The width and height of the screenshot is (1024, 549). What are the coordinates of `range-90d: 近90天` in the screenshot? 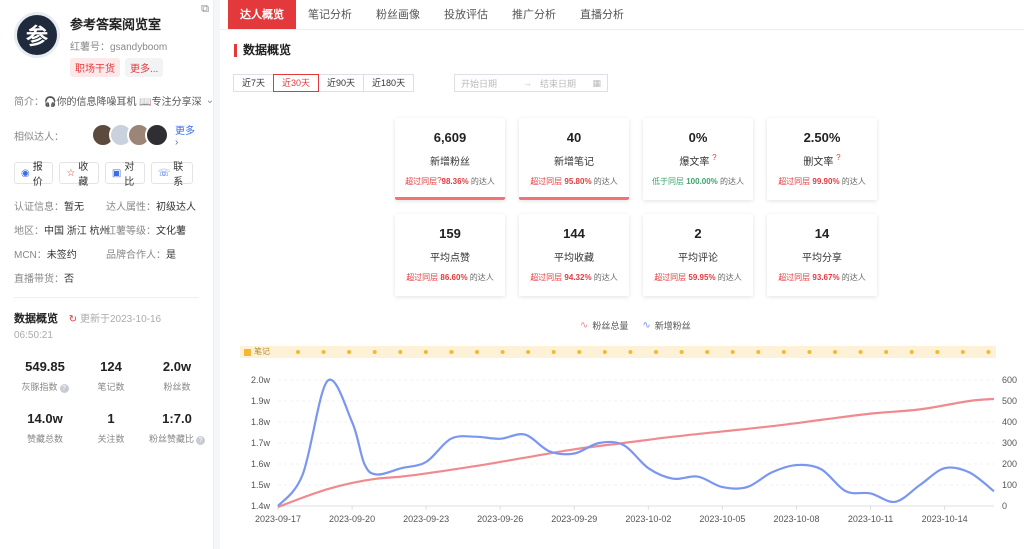 It's located at (341, 83).